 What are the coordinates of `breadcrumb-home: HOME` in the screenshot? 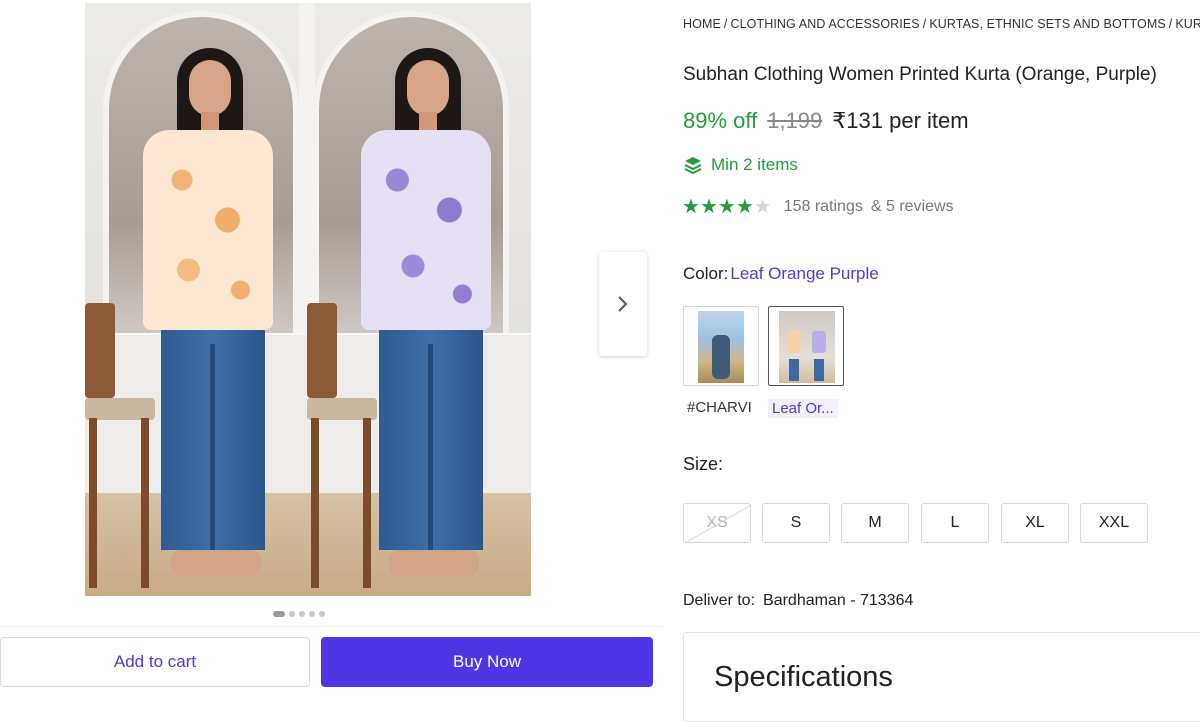 It's located at (702, 24).